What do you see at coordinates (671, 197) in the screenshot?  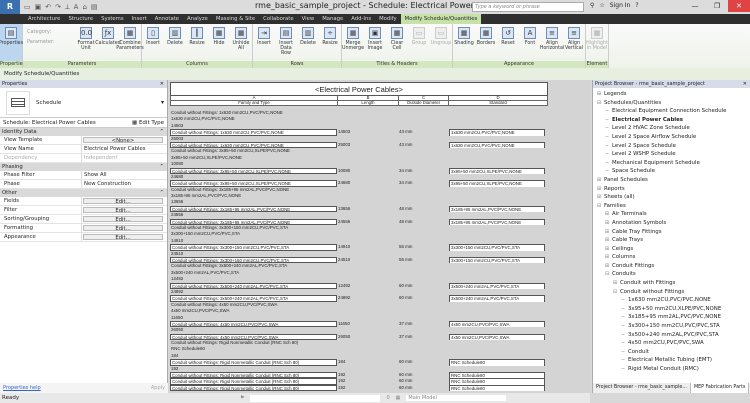 I see `tree-item: ⊞ Sheets (all)` at bounding box center [671, 197].